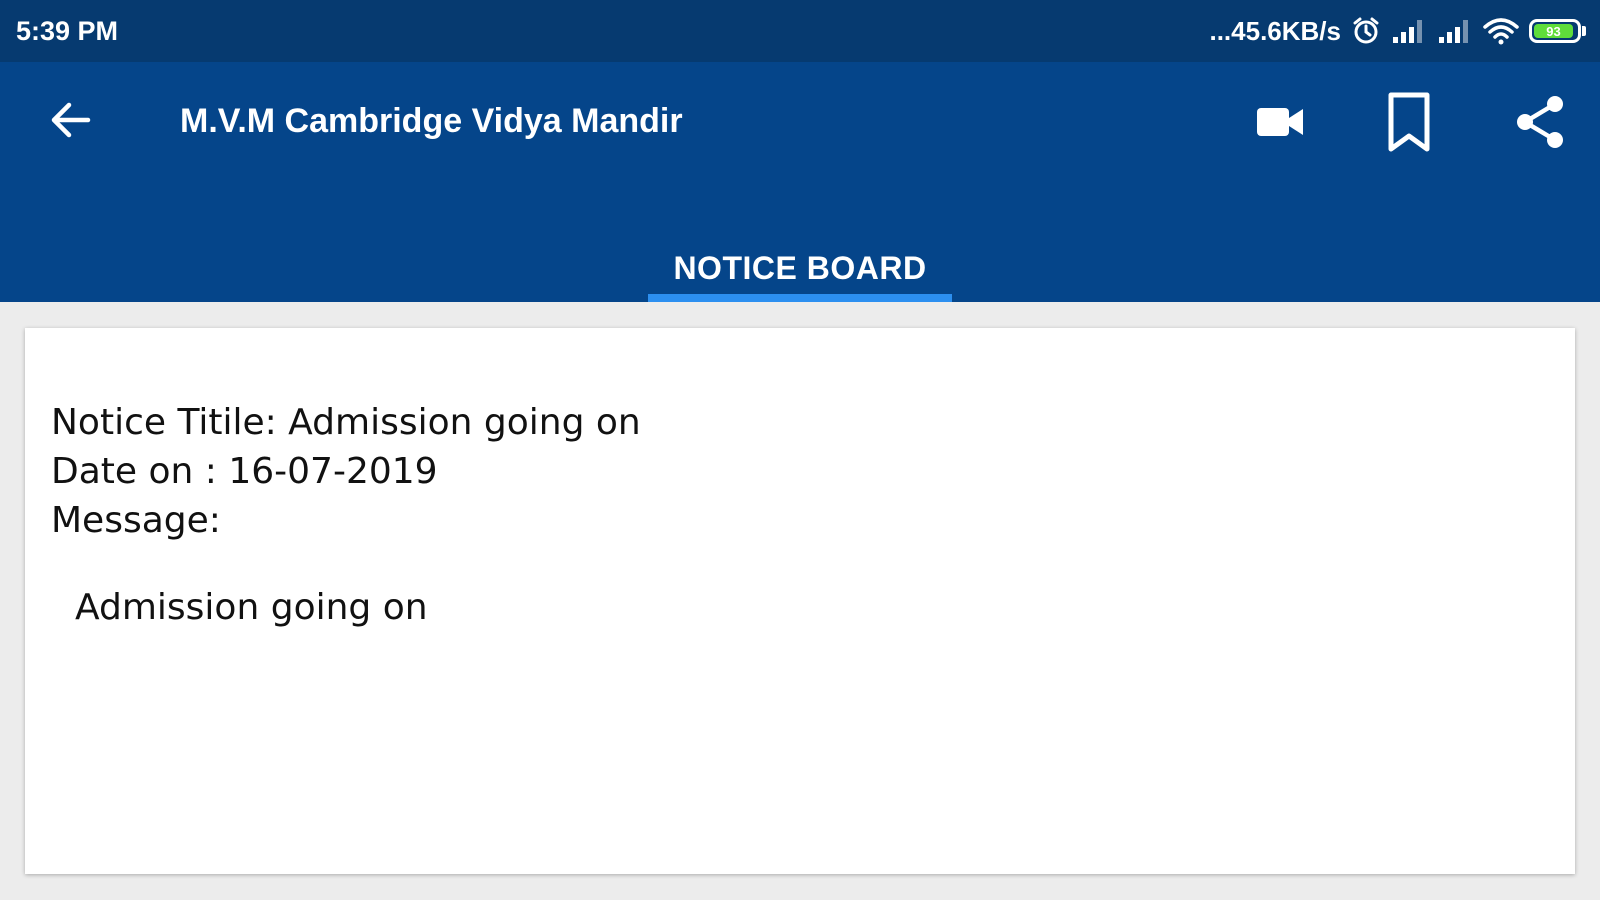 The height and width of the screenshot is (900, 1600). Describe the element at coordinates (800, 268) in the screenshot. I see `tab-label: NOTICE BOARD` at that location.